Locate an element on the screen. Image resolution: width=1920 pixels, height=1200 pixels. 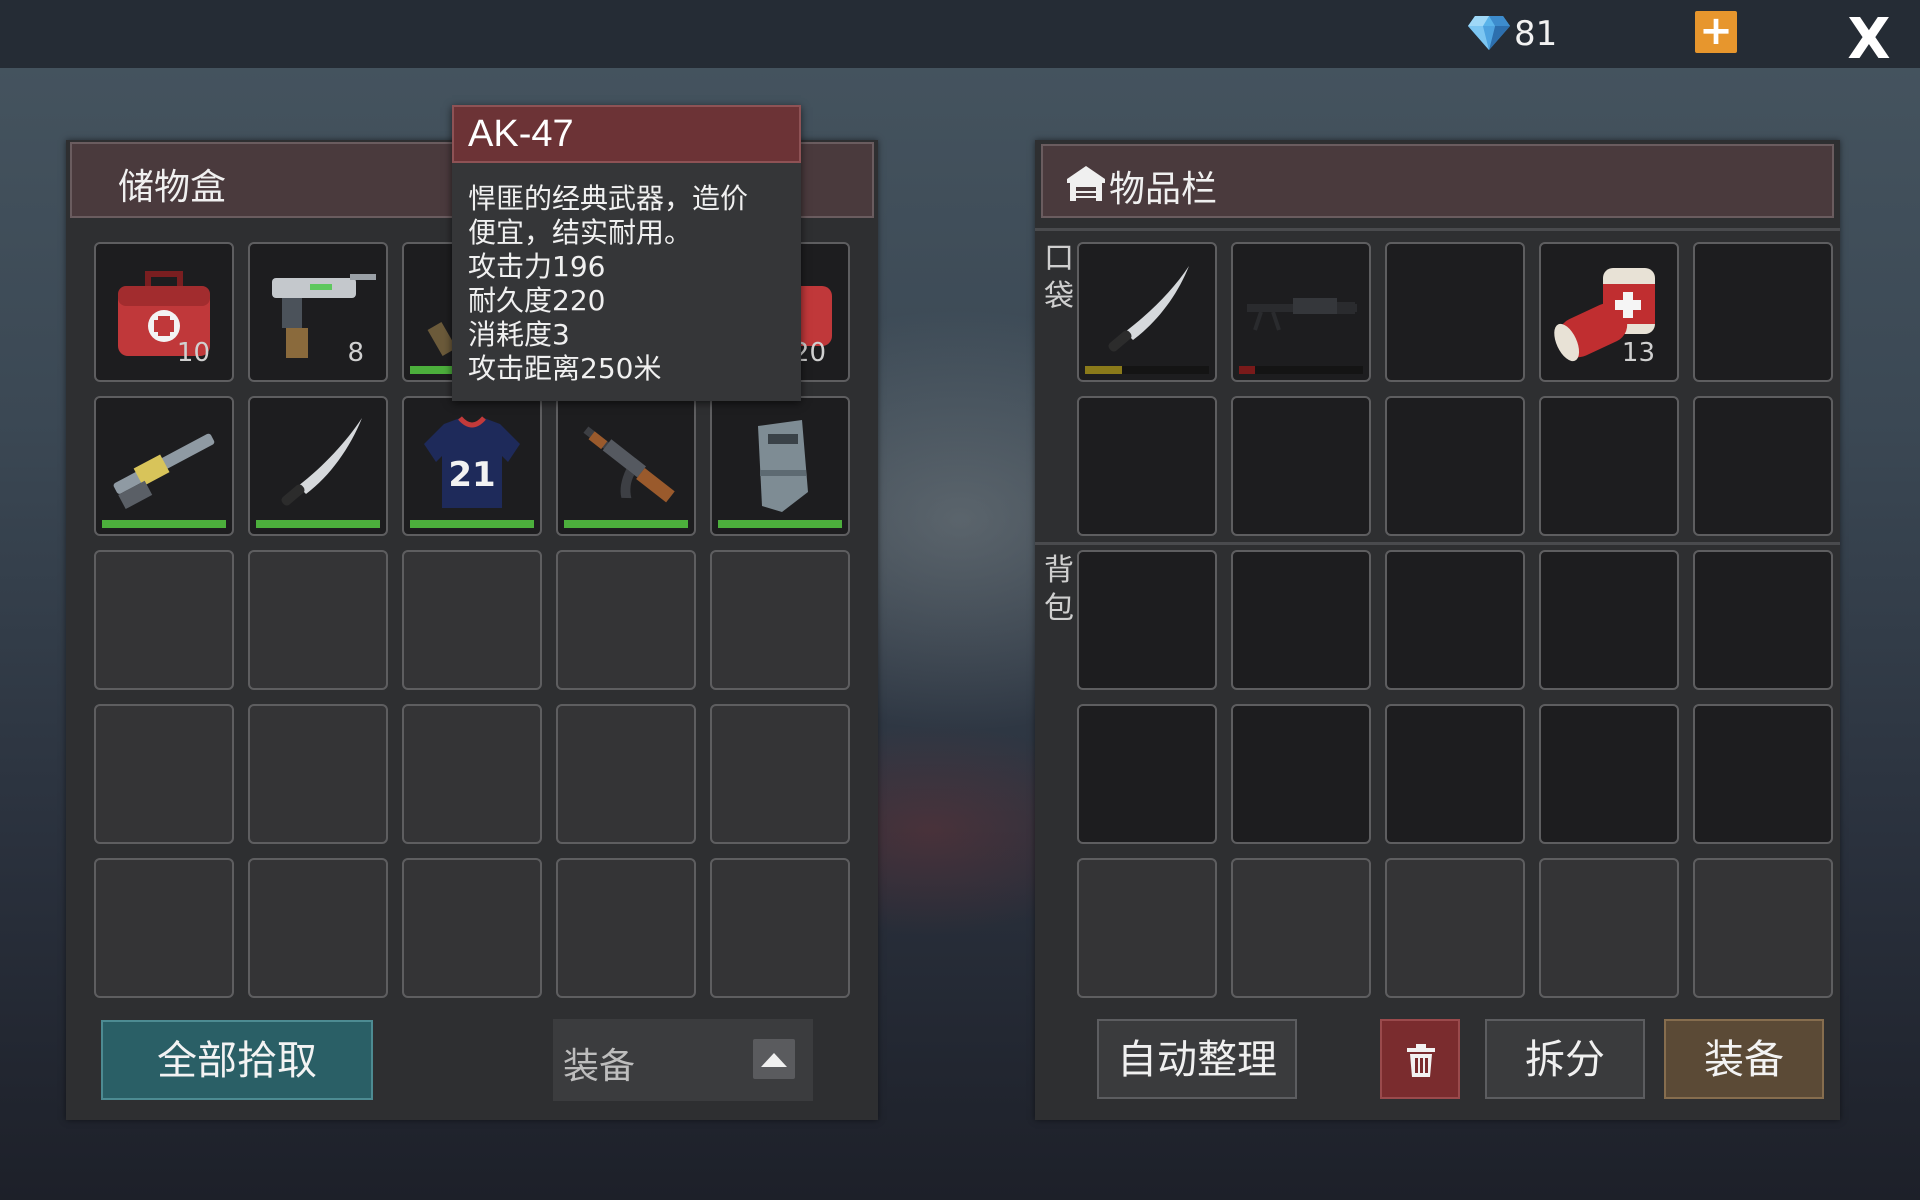
pocket-slot-machine-gun is located at coordinates (1301, 312).